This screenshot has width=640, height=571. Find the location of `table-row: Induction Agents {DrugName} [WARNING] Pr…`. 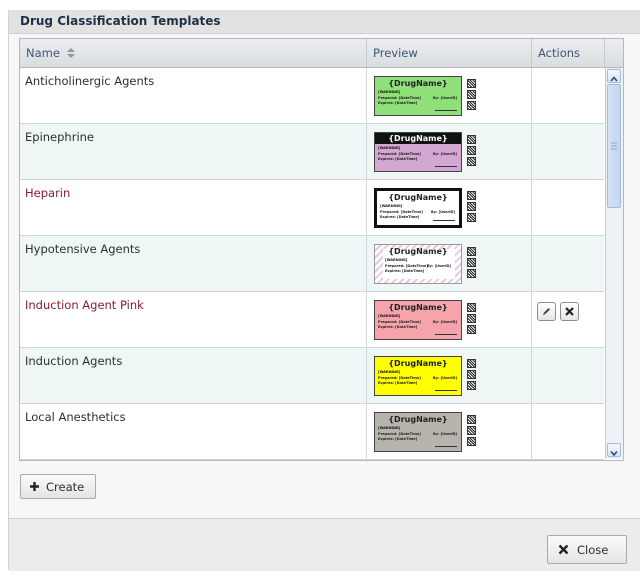

table-row: Induction Agents {DrugName} [WARNING] Pr… is located at coordinates (312, 376).